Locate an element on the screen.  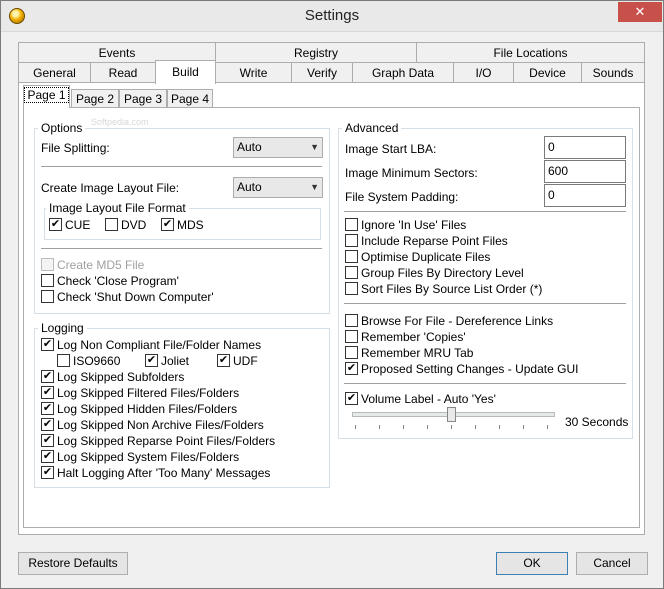
subtab-page-3: Page 3 is located at coordinates (143, 99).